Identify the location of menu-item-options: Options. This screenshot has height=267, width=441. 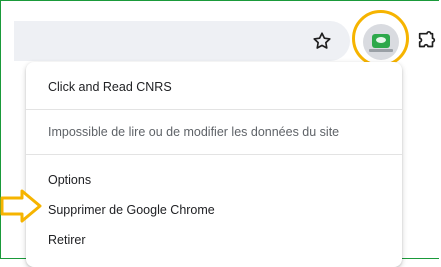
(69, 180).